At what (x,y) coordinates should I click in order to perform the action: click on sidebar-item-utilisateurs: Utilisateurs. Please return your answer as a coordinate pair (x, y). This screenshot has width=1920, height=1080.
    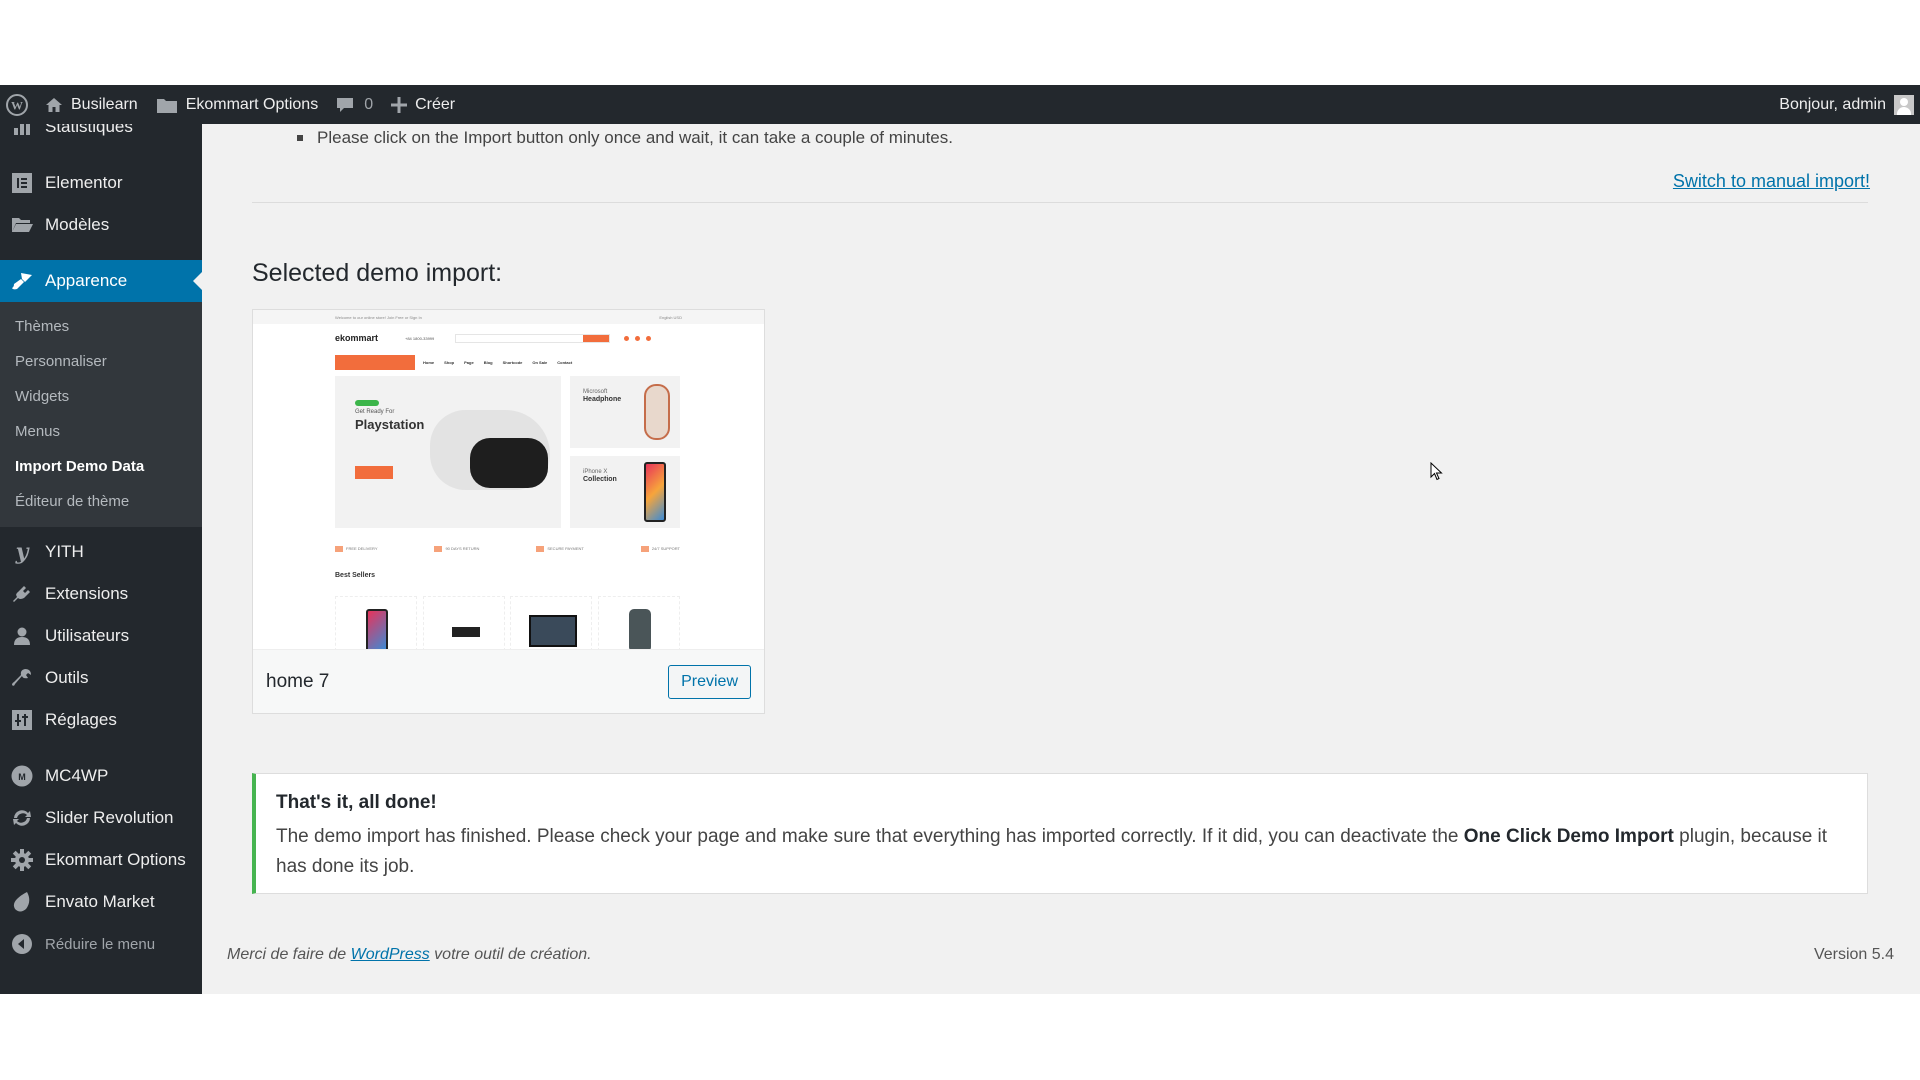
    Looking at the image, I should click on (101, 636).